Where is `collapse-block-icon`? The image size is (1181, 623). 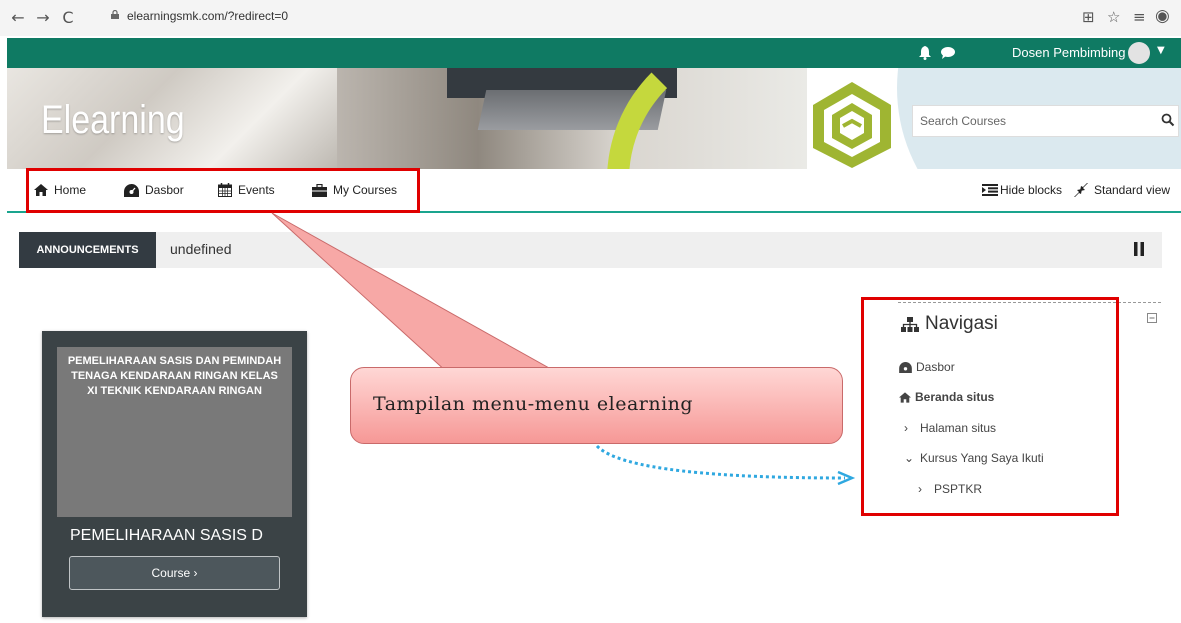
collapse-block-icon is located at coordinates (1152, 318).